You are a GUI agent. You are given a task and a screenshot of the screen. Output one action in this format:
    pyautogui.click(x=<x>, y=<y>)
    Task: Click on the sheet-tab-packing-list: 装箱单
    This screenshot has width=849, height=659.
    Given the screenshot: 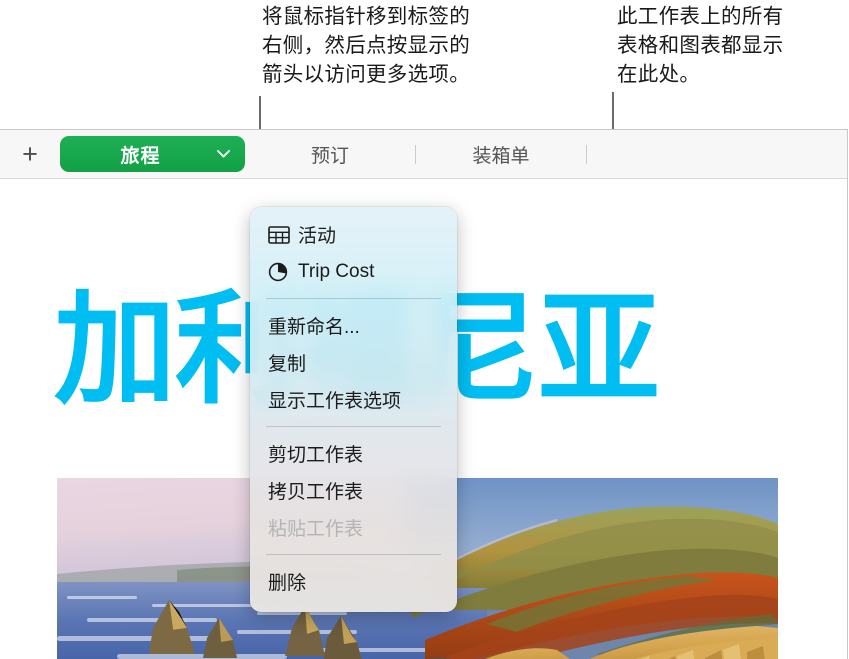 What is the action you would take?
    pyautogui.click(x=501, y=154)
    